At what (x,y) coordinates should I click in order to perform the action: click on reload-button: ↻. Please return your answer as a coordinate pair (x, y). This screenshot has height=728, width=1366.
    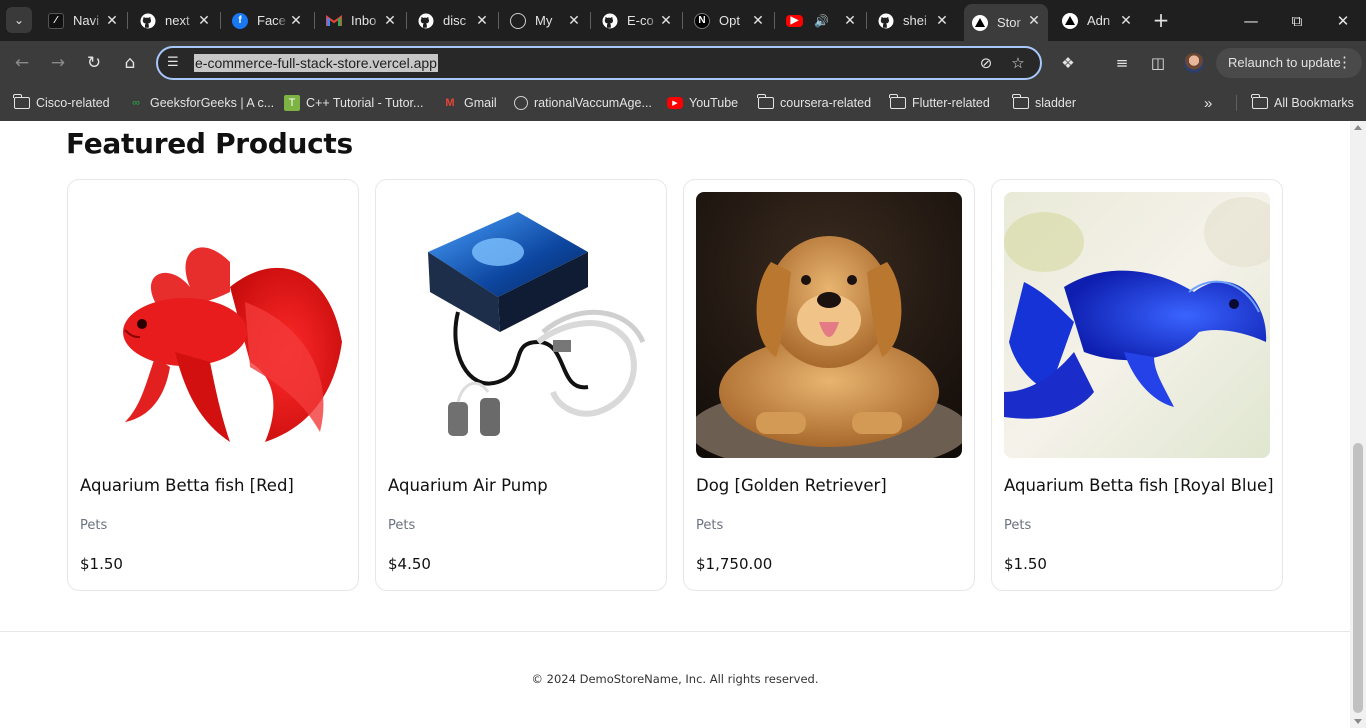
    Looking at the image, I should click on (94, 63).